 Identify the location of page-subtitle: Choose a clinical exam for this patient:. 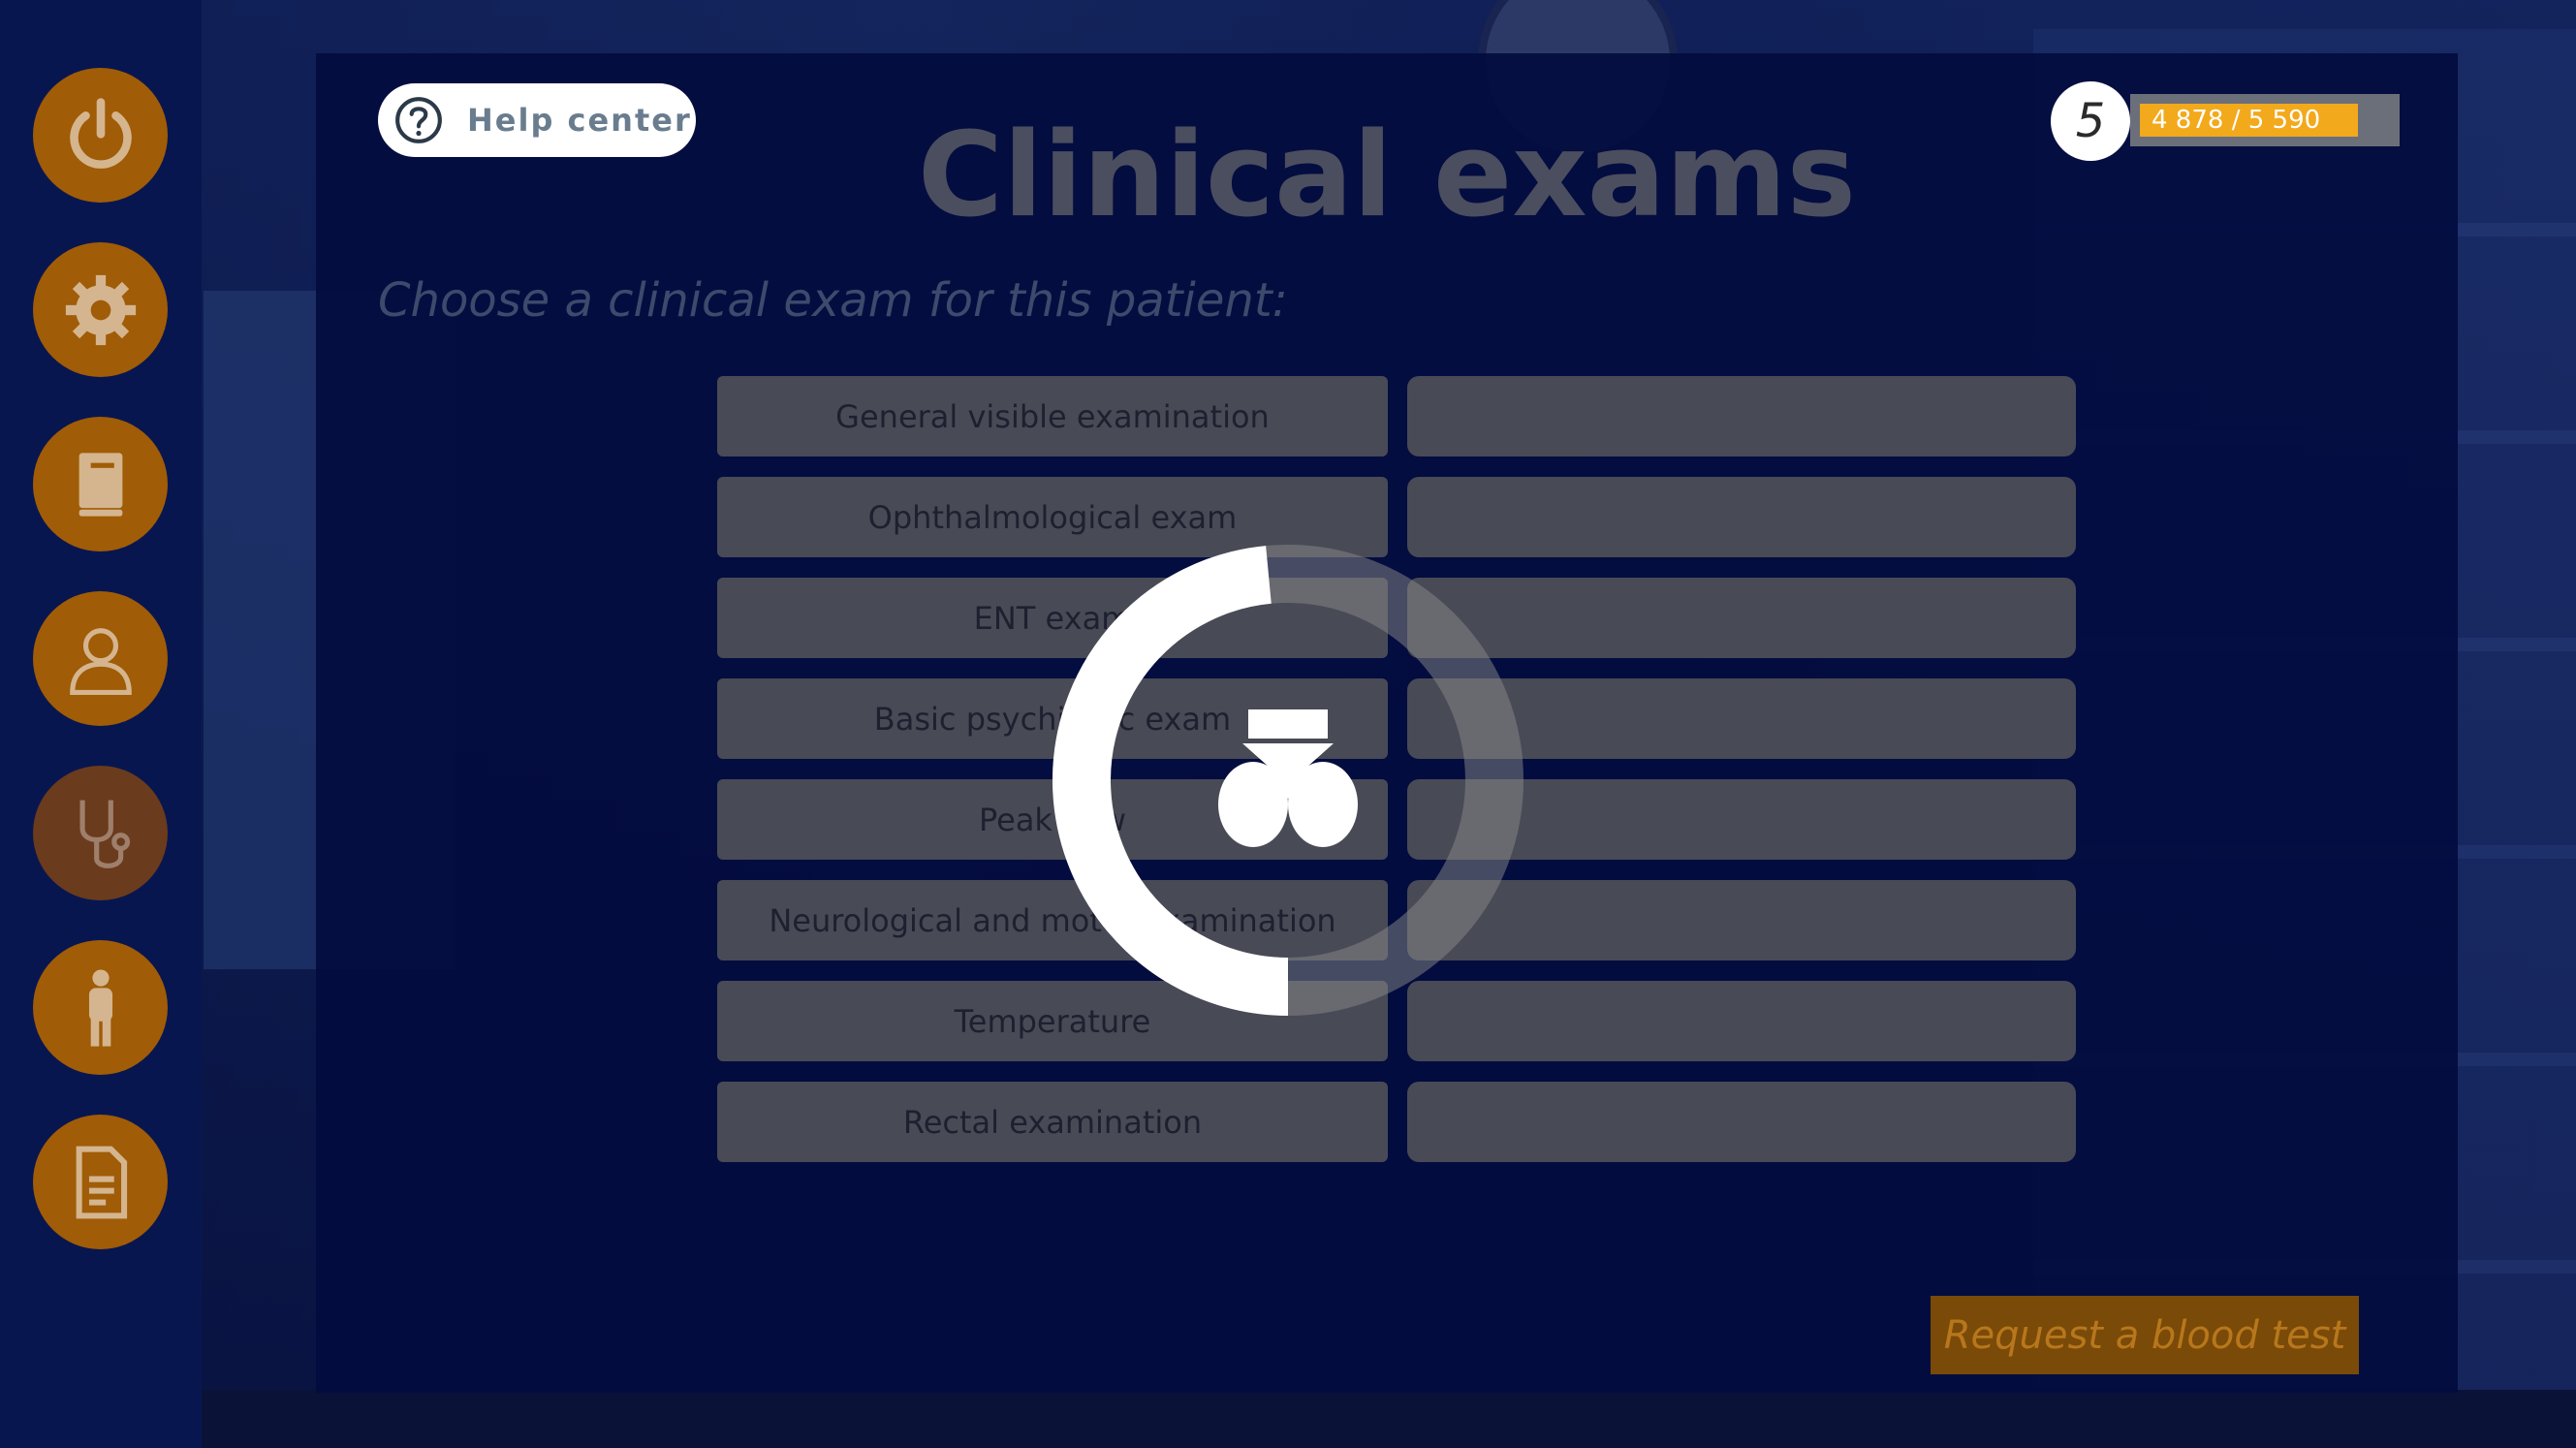
(833, 300).